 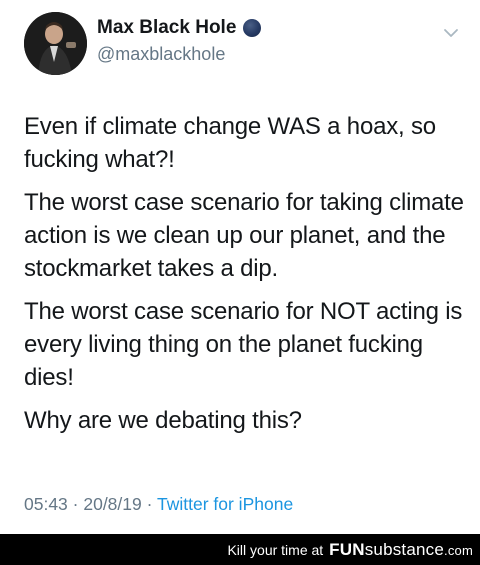 I want to click on tweet-source-link: Twitter for iPhone, so click(x=225, y=504).